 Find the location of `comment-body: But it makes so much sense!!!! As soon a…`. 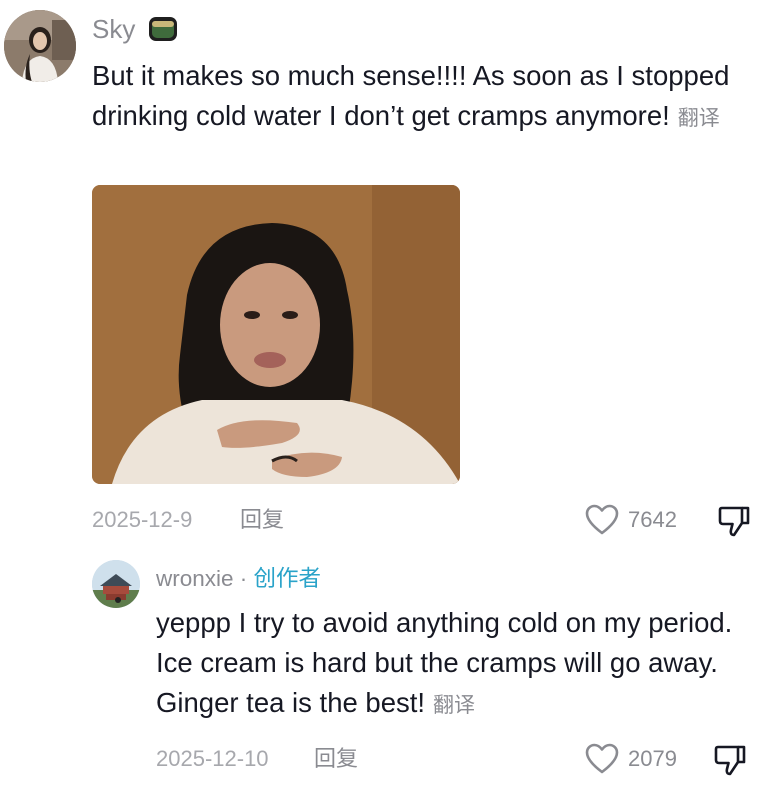

comment-body: But it makes so much sense!!!! As soon a… is located at coordinates (411, 95).